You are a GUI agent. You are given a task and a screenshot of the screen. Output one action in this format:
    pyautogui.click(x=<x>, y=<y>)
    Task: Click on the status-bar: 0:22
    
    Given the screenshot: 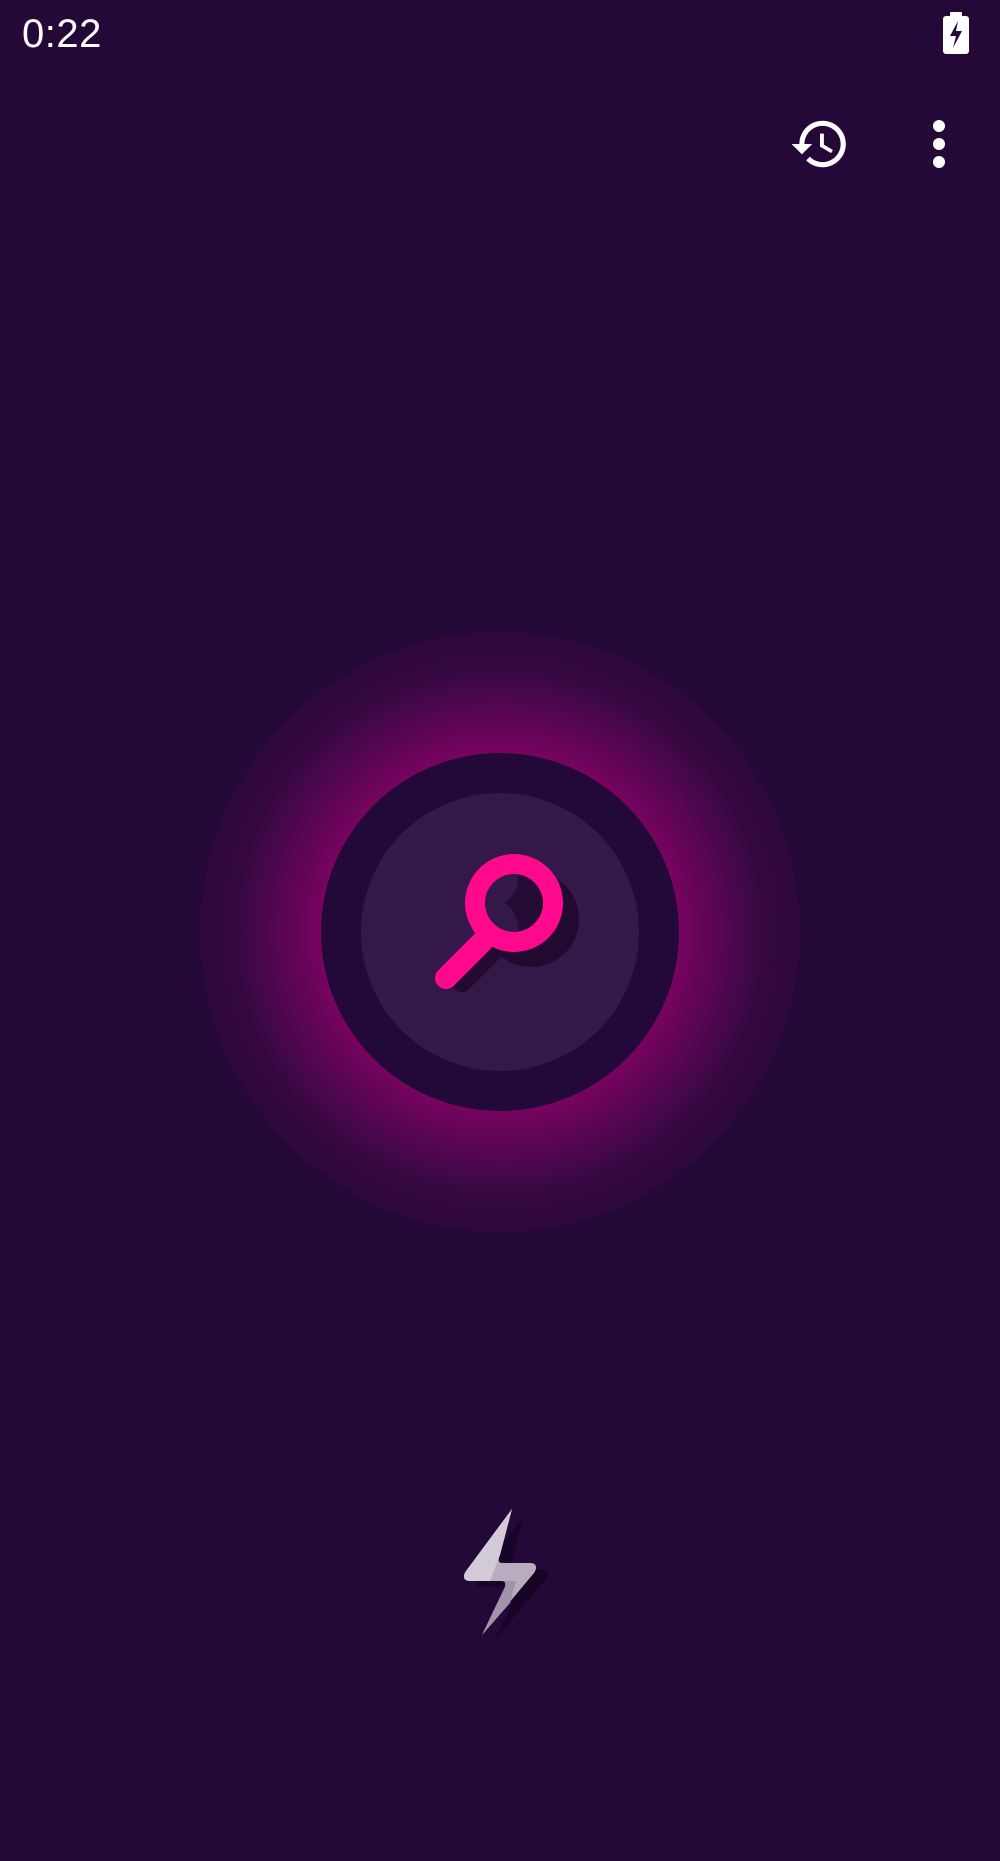 What is the action you would take?
    pyautogui.click(x=500, y=33)
    